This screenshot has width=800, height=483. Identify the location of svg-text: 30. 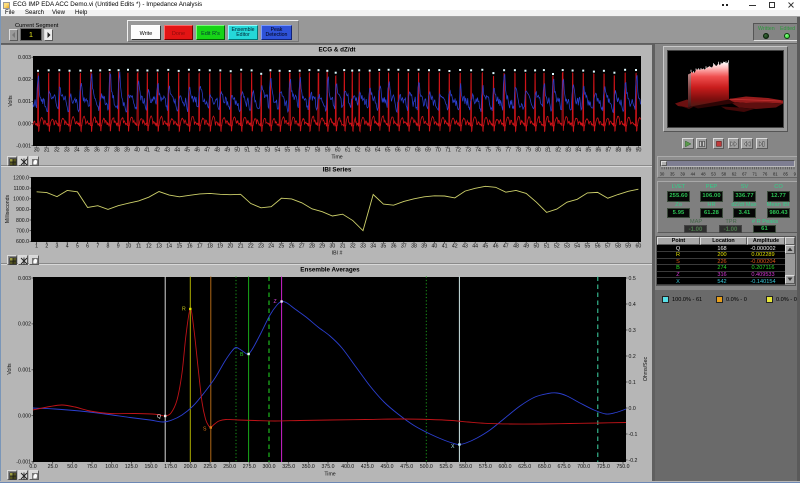
(662, 174).